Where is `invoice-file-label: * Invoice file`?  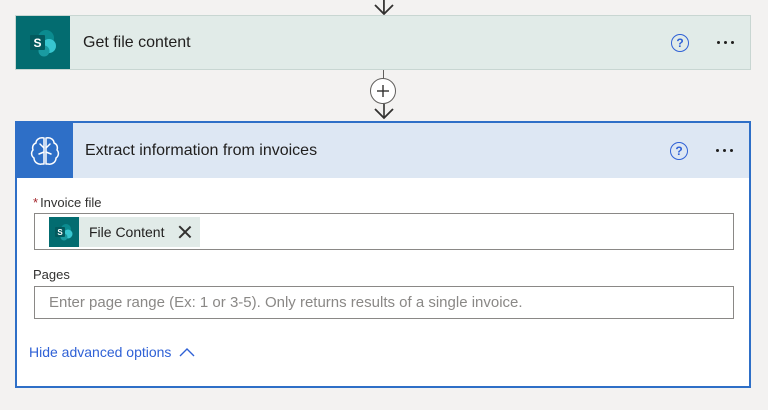
invoice-file-label: * Invoice file is located at coordinates (67, 202).